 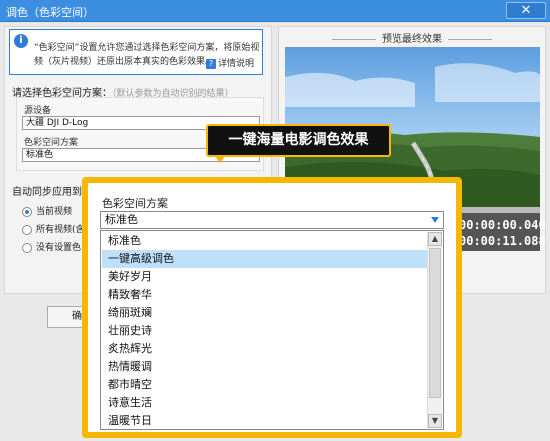 What do you see at coordinates (52, 192) in the screenshot?
I see `sync-section-label: 自动同步应用到：` at bounding box center [52, 192].